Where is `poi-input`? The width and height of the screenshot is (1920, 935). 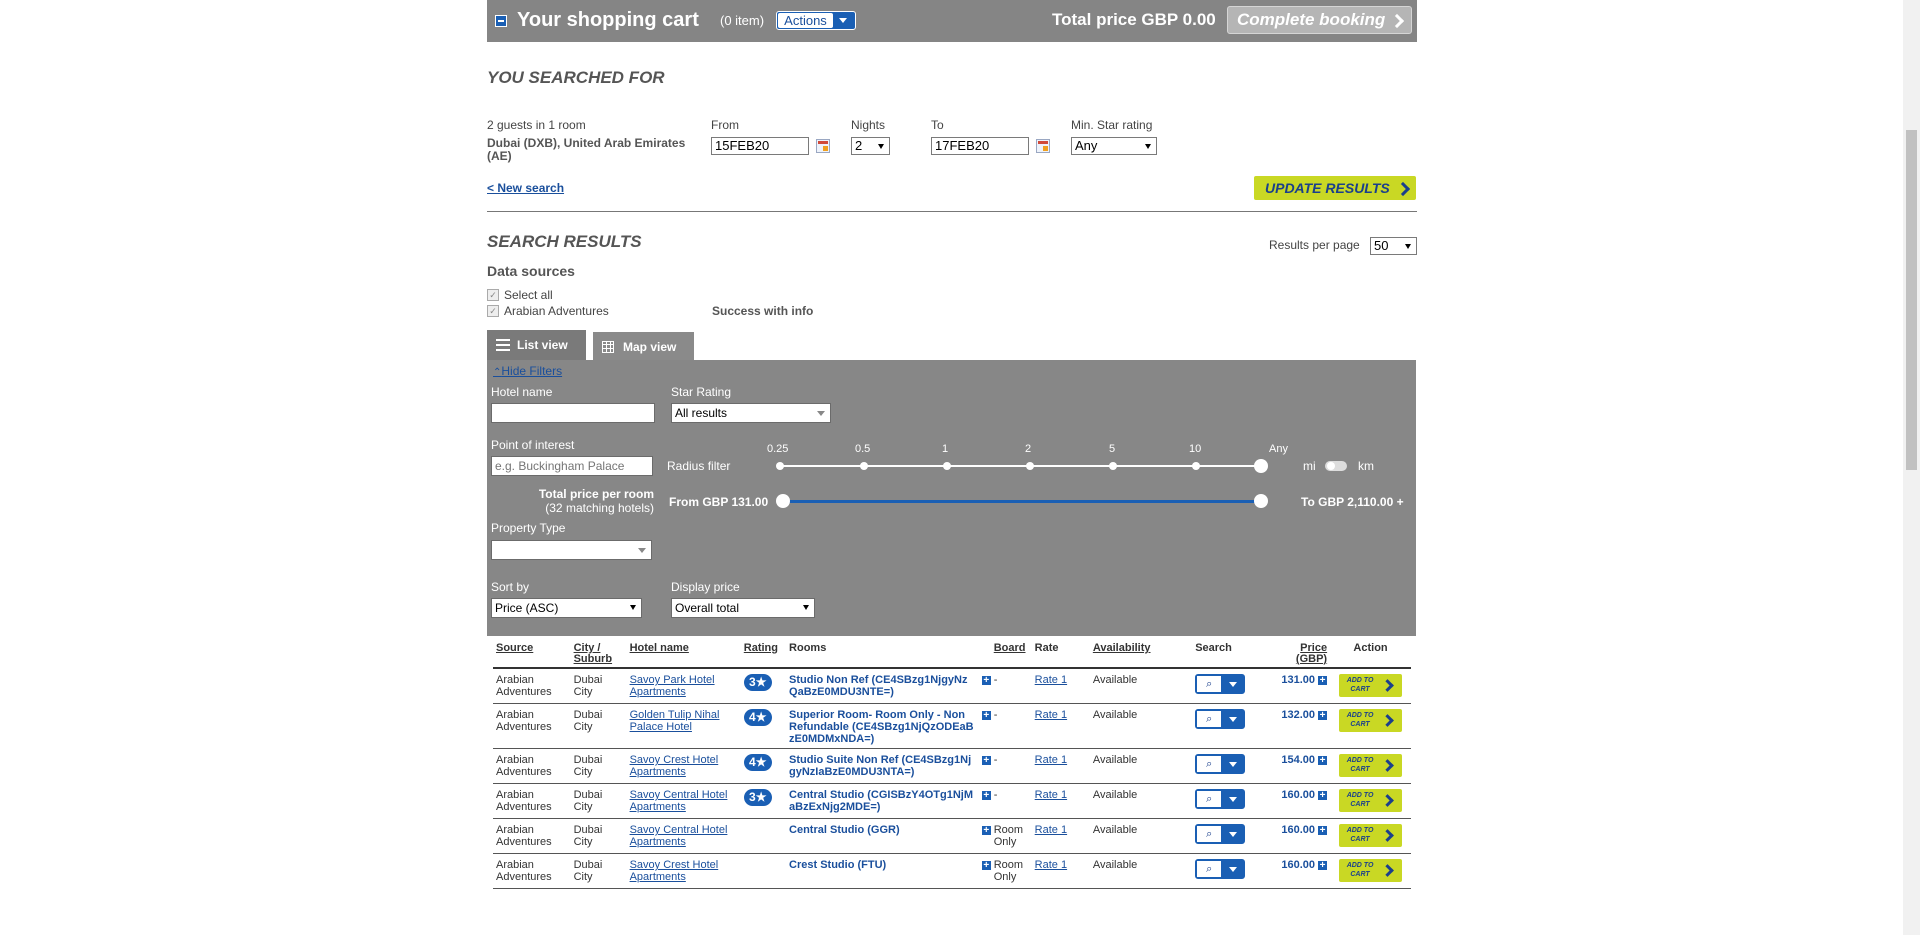
poi-input is located at coordinates (572, 466).